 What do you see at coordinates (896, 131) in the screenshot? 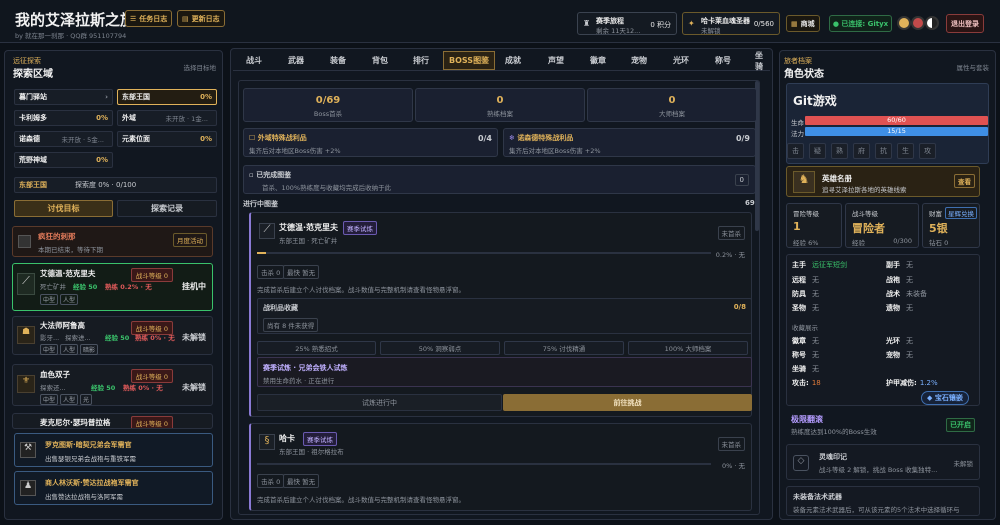
I see `mp-bar: 15/15` at bounding box center [896, 131].